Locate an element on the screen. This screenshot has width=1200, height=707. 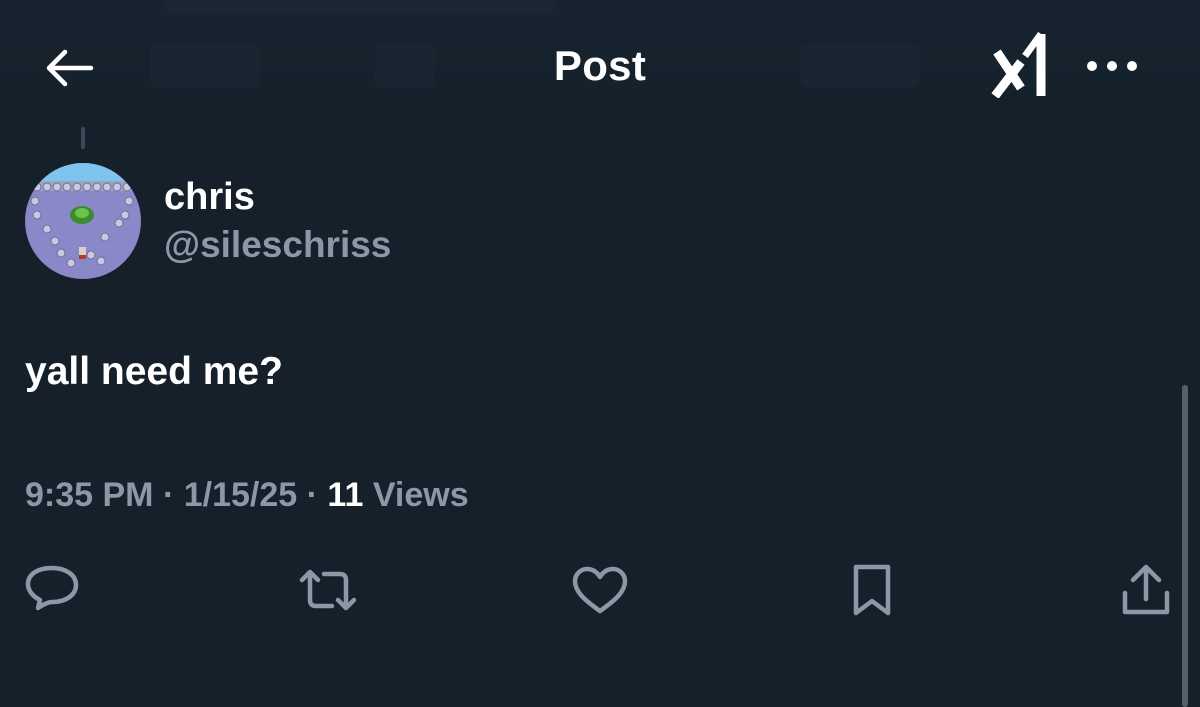
bookmark-button is located at coordinates (872, 590).